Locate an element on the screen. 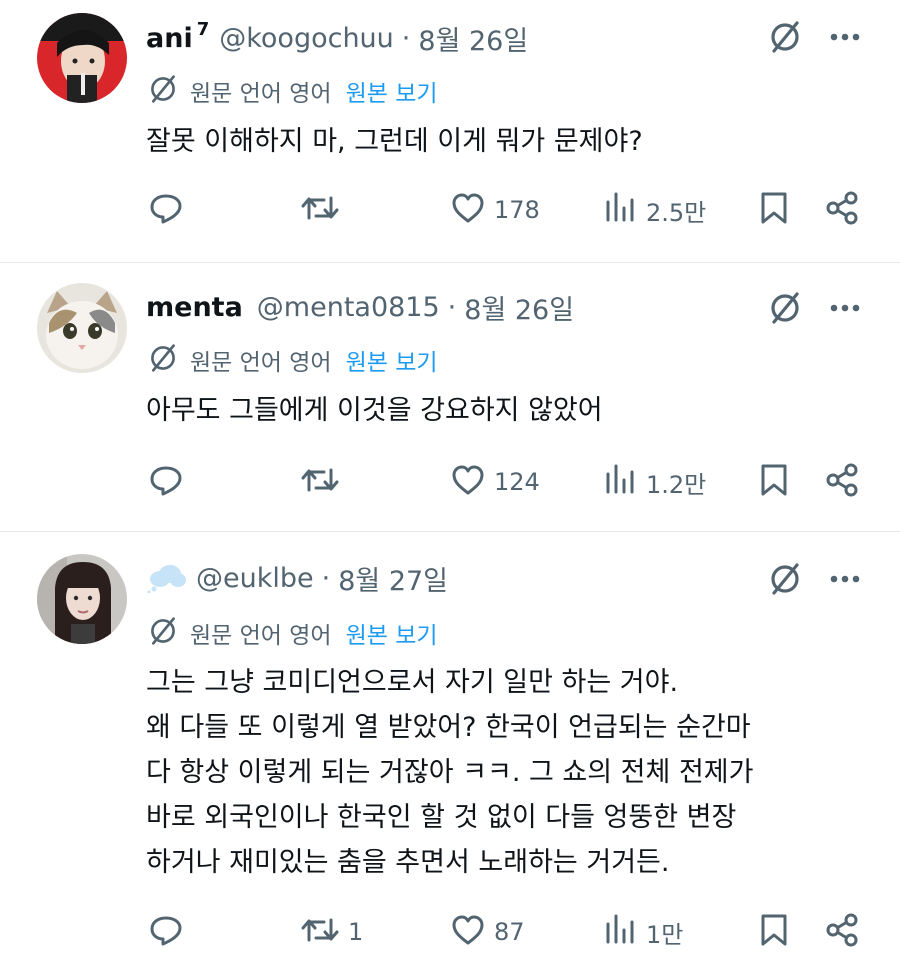 The height and width of the screenshot is (979, 900). post-date: 8월 27일 is located at coordinates (393, 578).